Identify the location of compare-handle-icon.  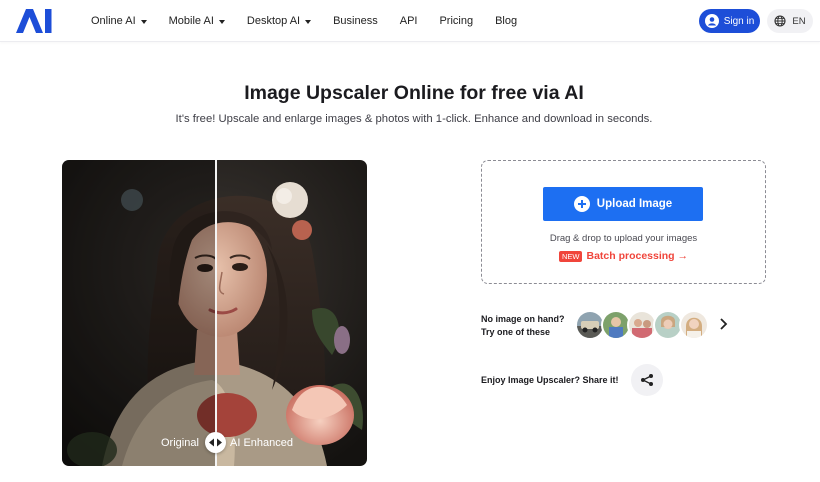
(215, 442).